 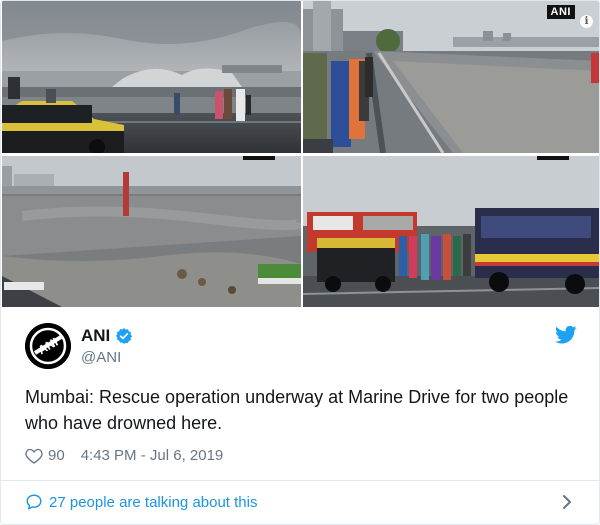 What do you see at coordinates (153, 502) in the screenshot?
I see `conversation-count-text: 27 people are talking about this` at bounding box center [153, 502].